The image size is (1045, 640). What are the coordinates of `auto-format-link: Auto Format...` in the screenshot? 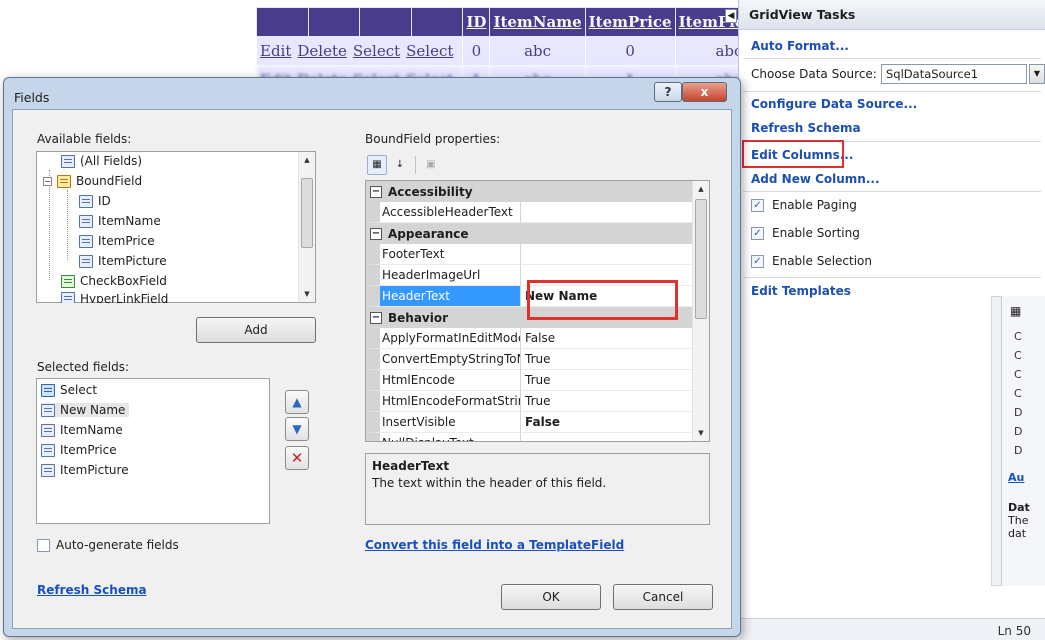 It's located at (800, 46).